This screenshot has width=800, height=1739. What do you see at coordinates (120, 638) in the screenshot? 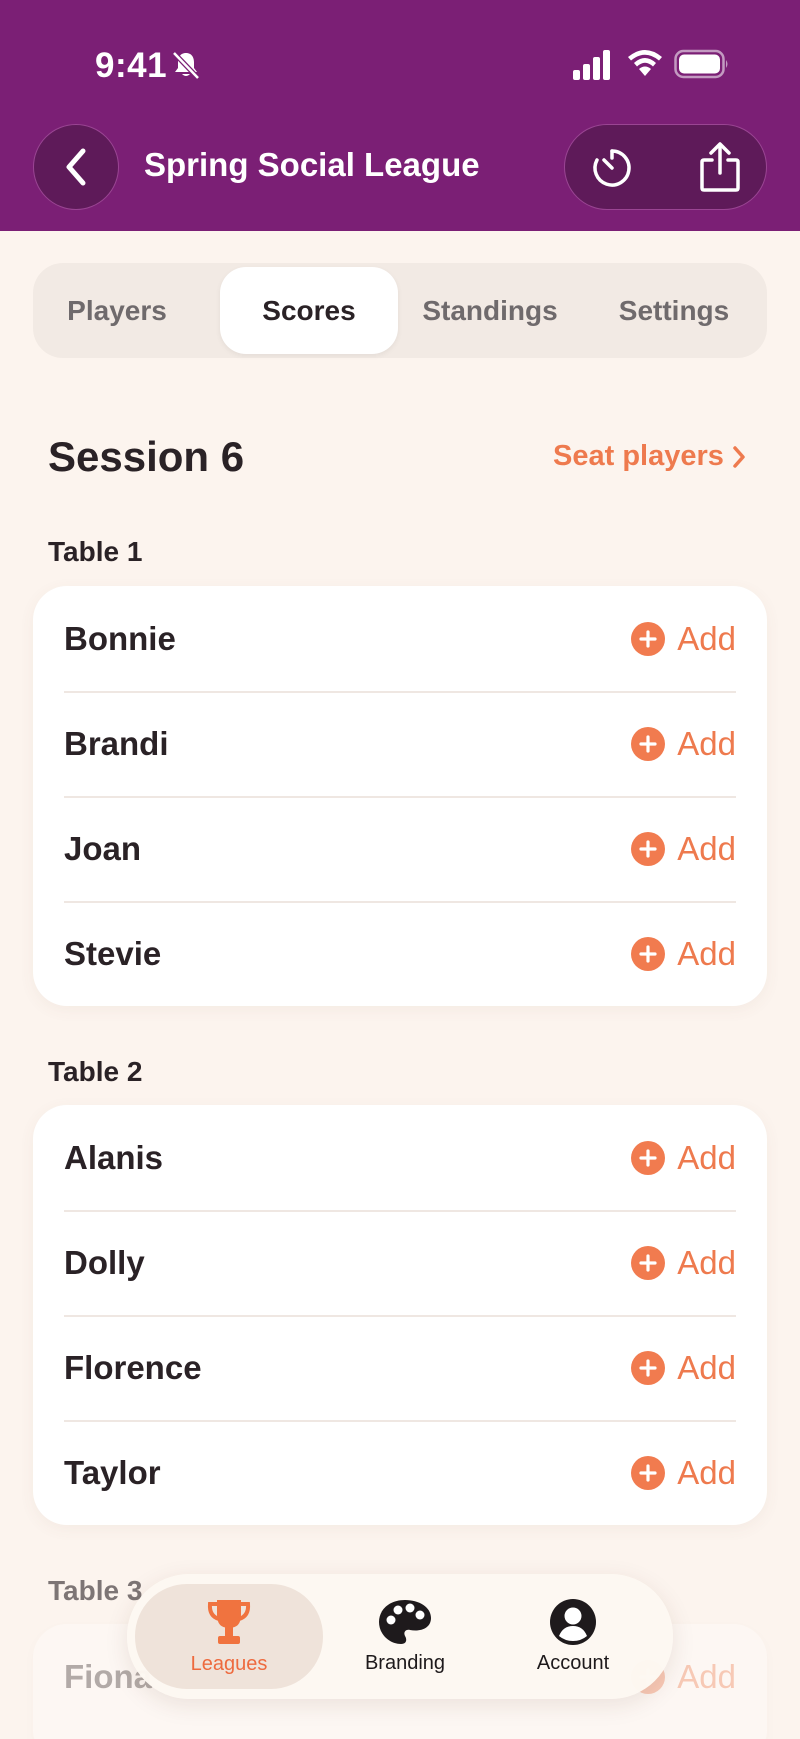
I see `player-name: Bonnie` at bounding box center [120, 638].